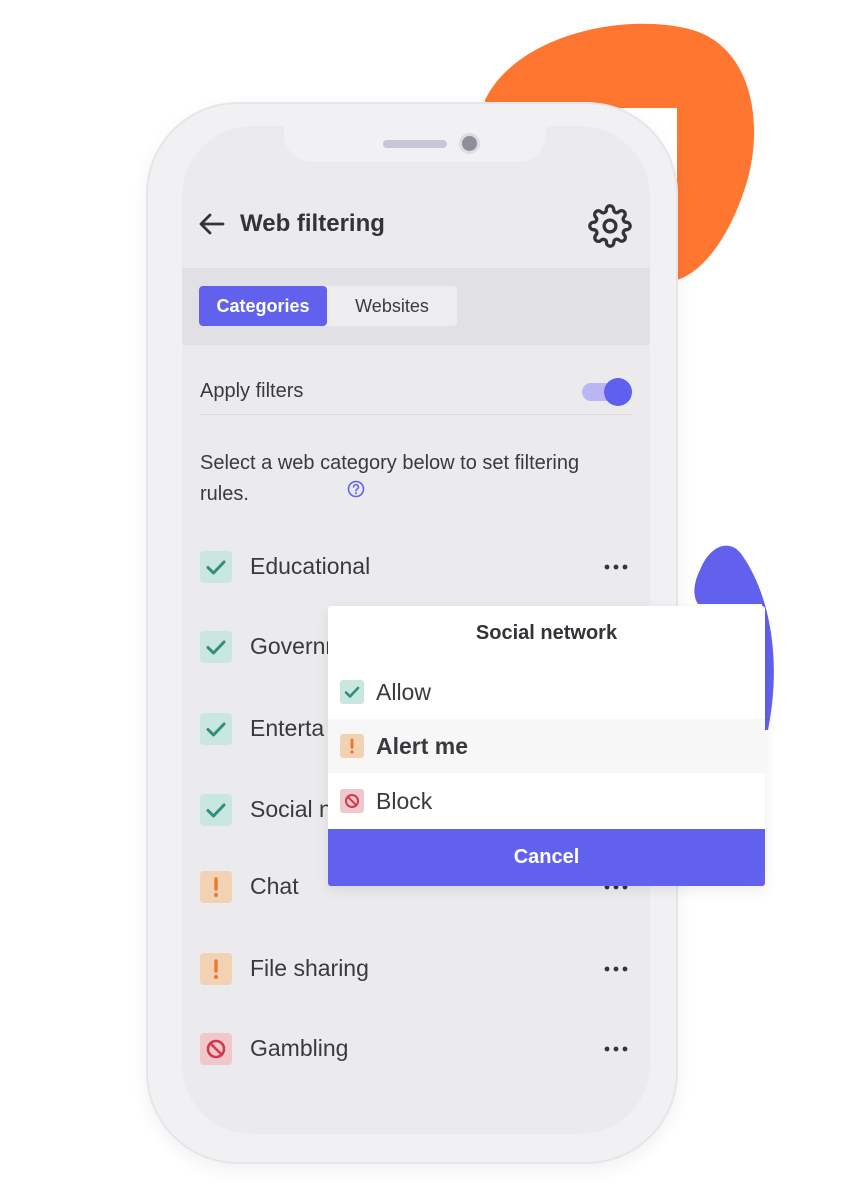 The height and width of the screenshot is (1200, 854). I want to click on back-arrow-icon, so click(212, 224).